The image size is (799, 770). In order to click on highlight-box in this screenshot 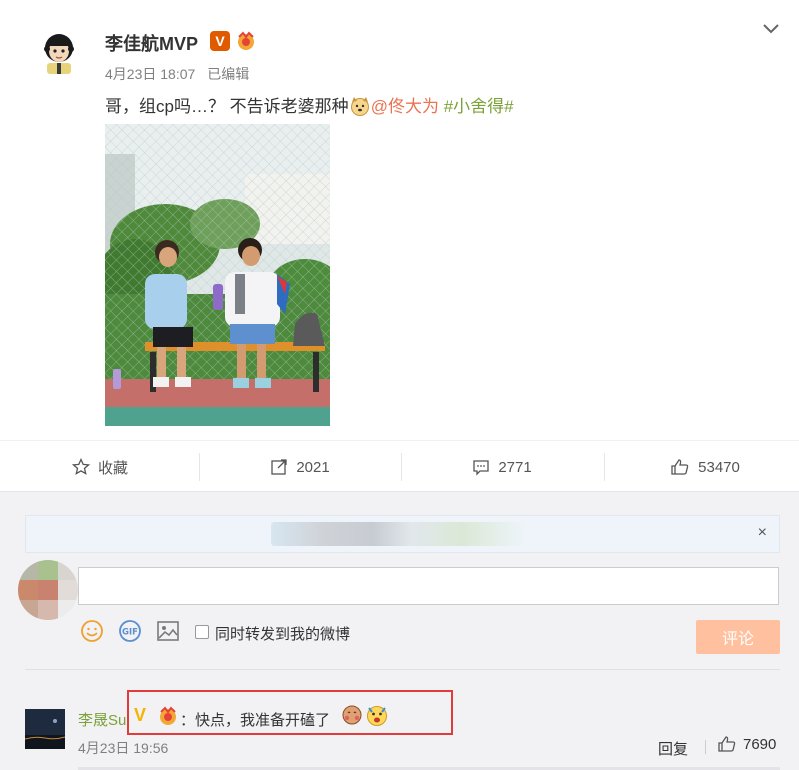, I will do `click(290, 712)`.